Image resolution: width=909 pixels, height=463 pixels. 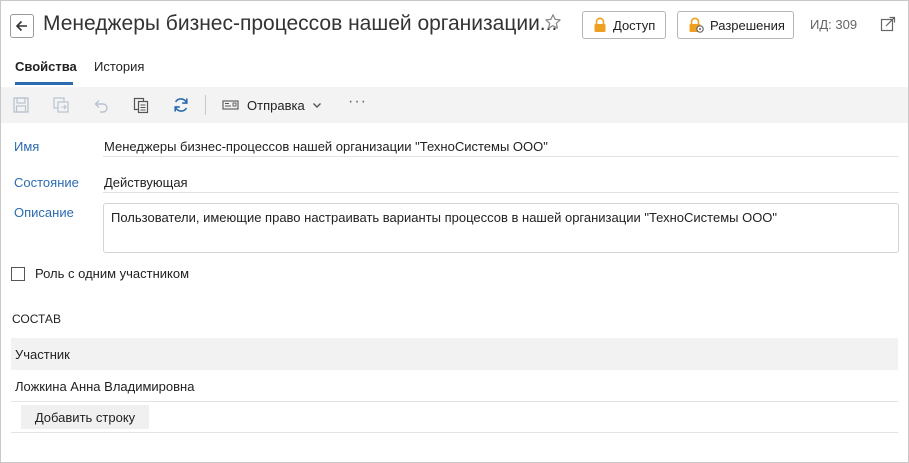 I want to click on name-field-underline, so click(x=501, y=156).